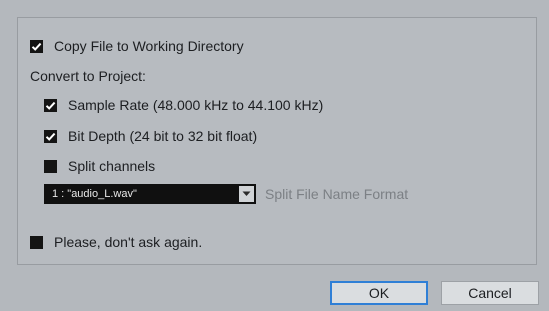 This screenshot has width=549, height=311. What do you see at coordinates (149, 46) in the screenshot?
I see `copy-file-label: Copy File to Working Directory` at bounding box center [149, 46].